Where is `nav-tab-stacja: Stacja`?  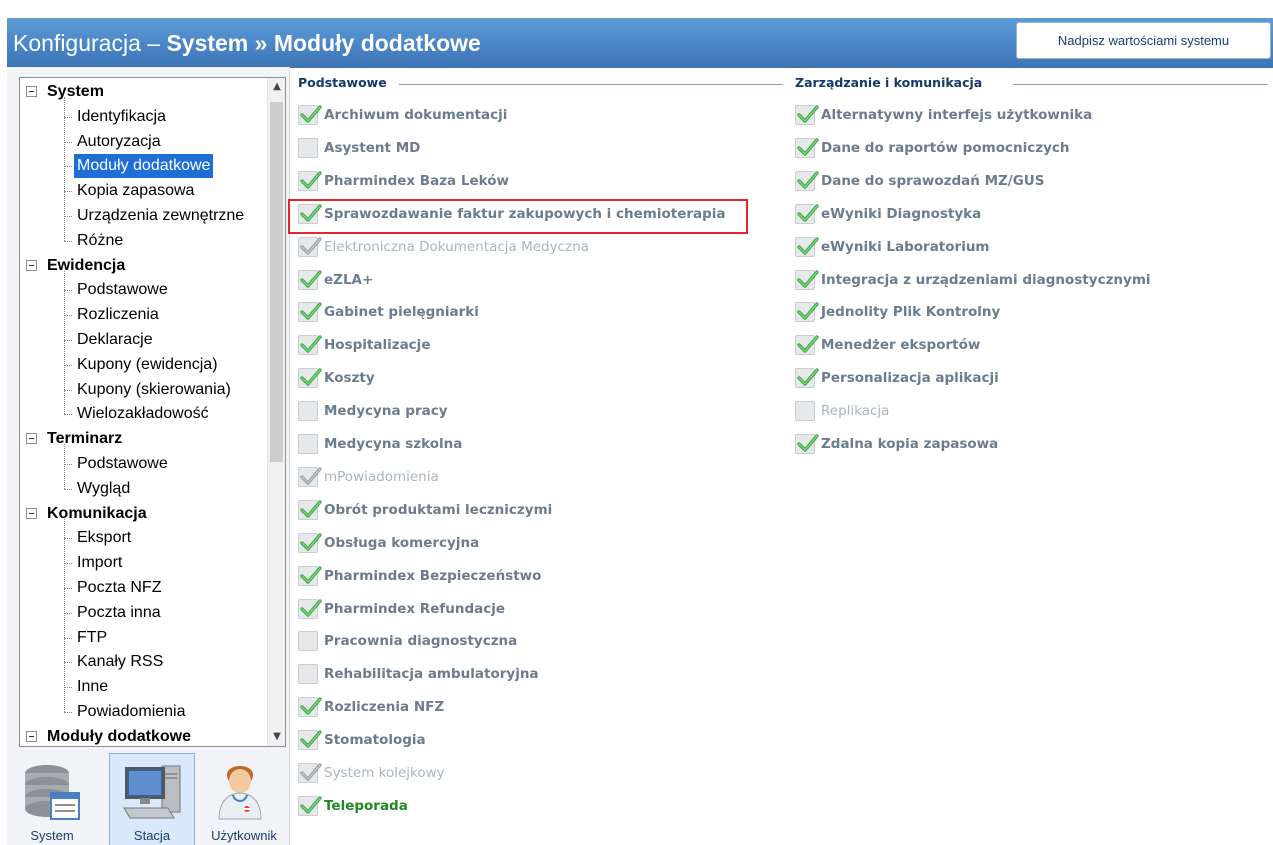 nav-tab-stacja: Stacja is located at coordinates (152, 799).